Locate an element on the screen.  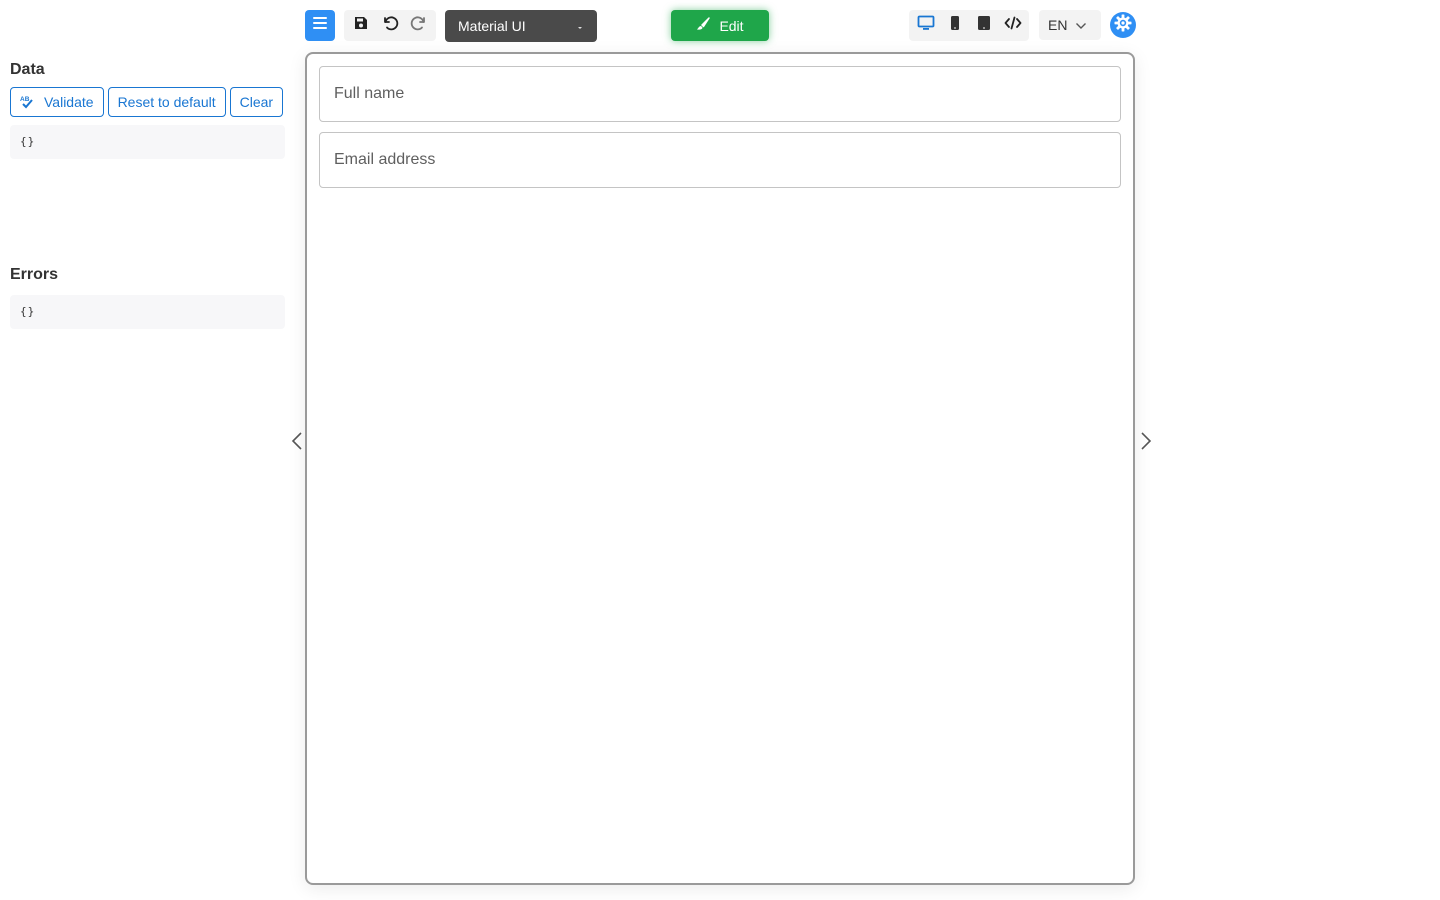
tablet-view-button is located at coordinates (984, 26).